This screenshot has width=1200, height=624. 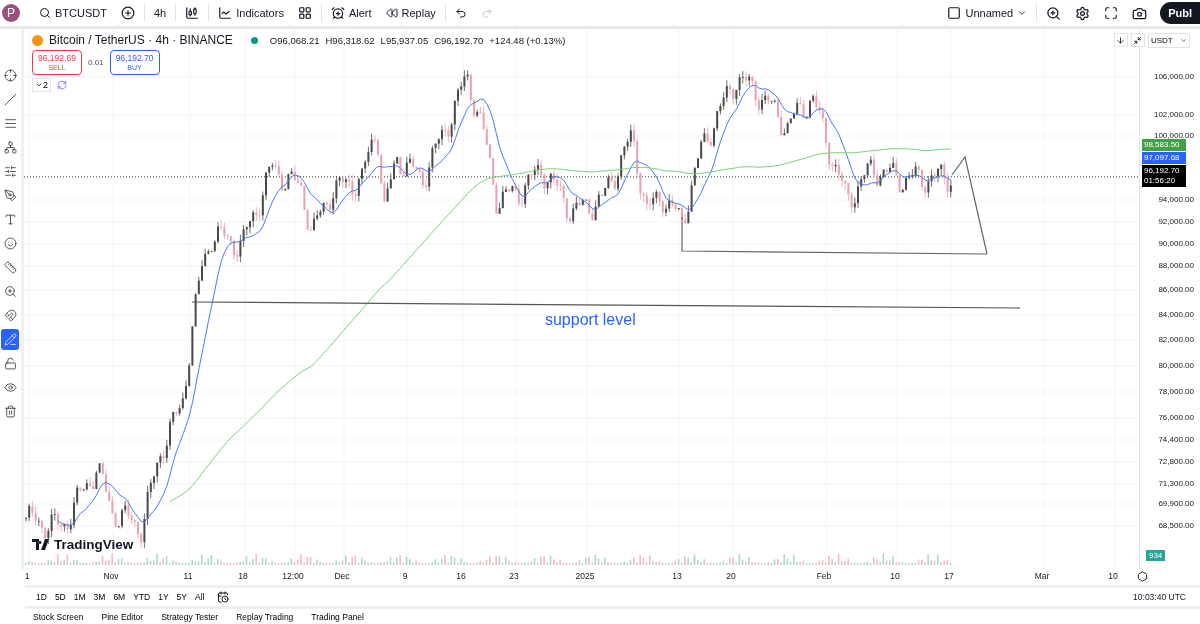 I want to click on range-button: All, so click(x=200, y=597).